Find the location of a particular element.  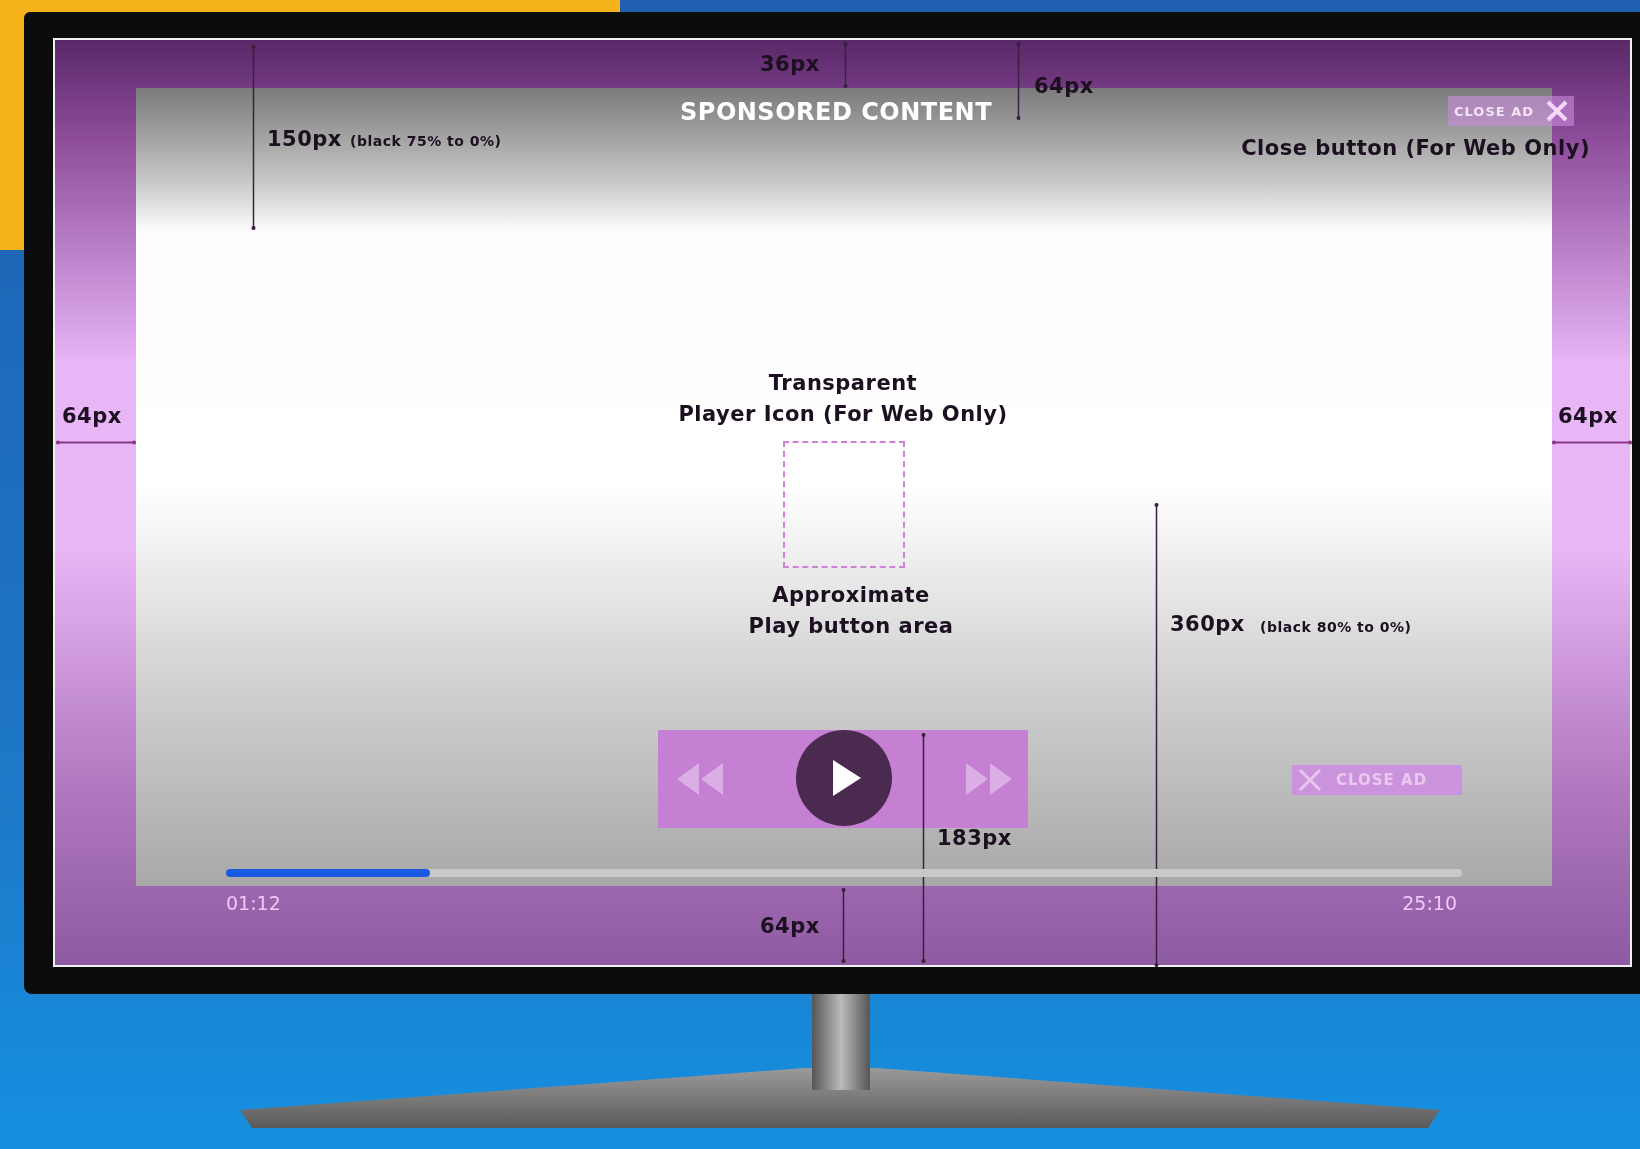

annotation-text: Approximate Play button area is located at coordinates (851, 611).